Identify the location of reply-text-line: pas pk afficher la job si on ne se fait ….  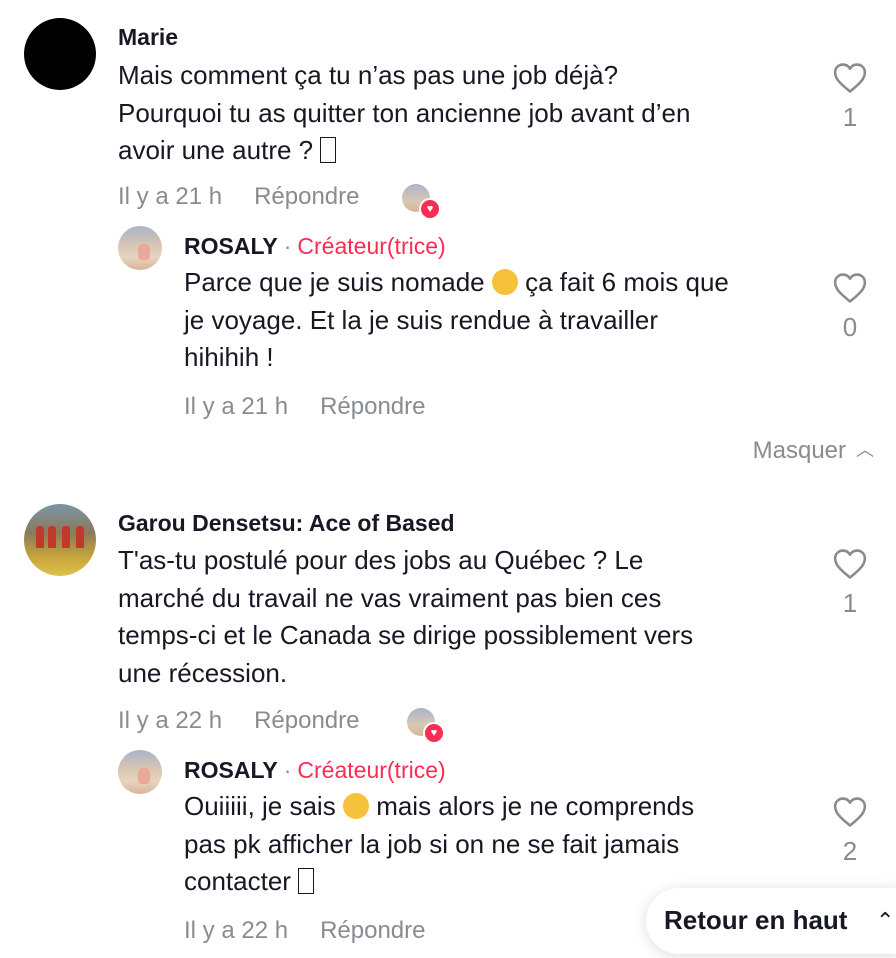
(432, 843).